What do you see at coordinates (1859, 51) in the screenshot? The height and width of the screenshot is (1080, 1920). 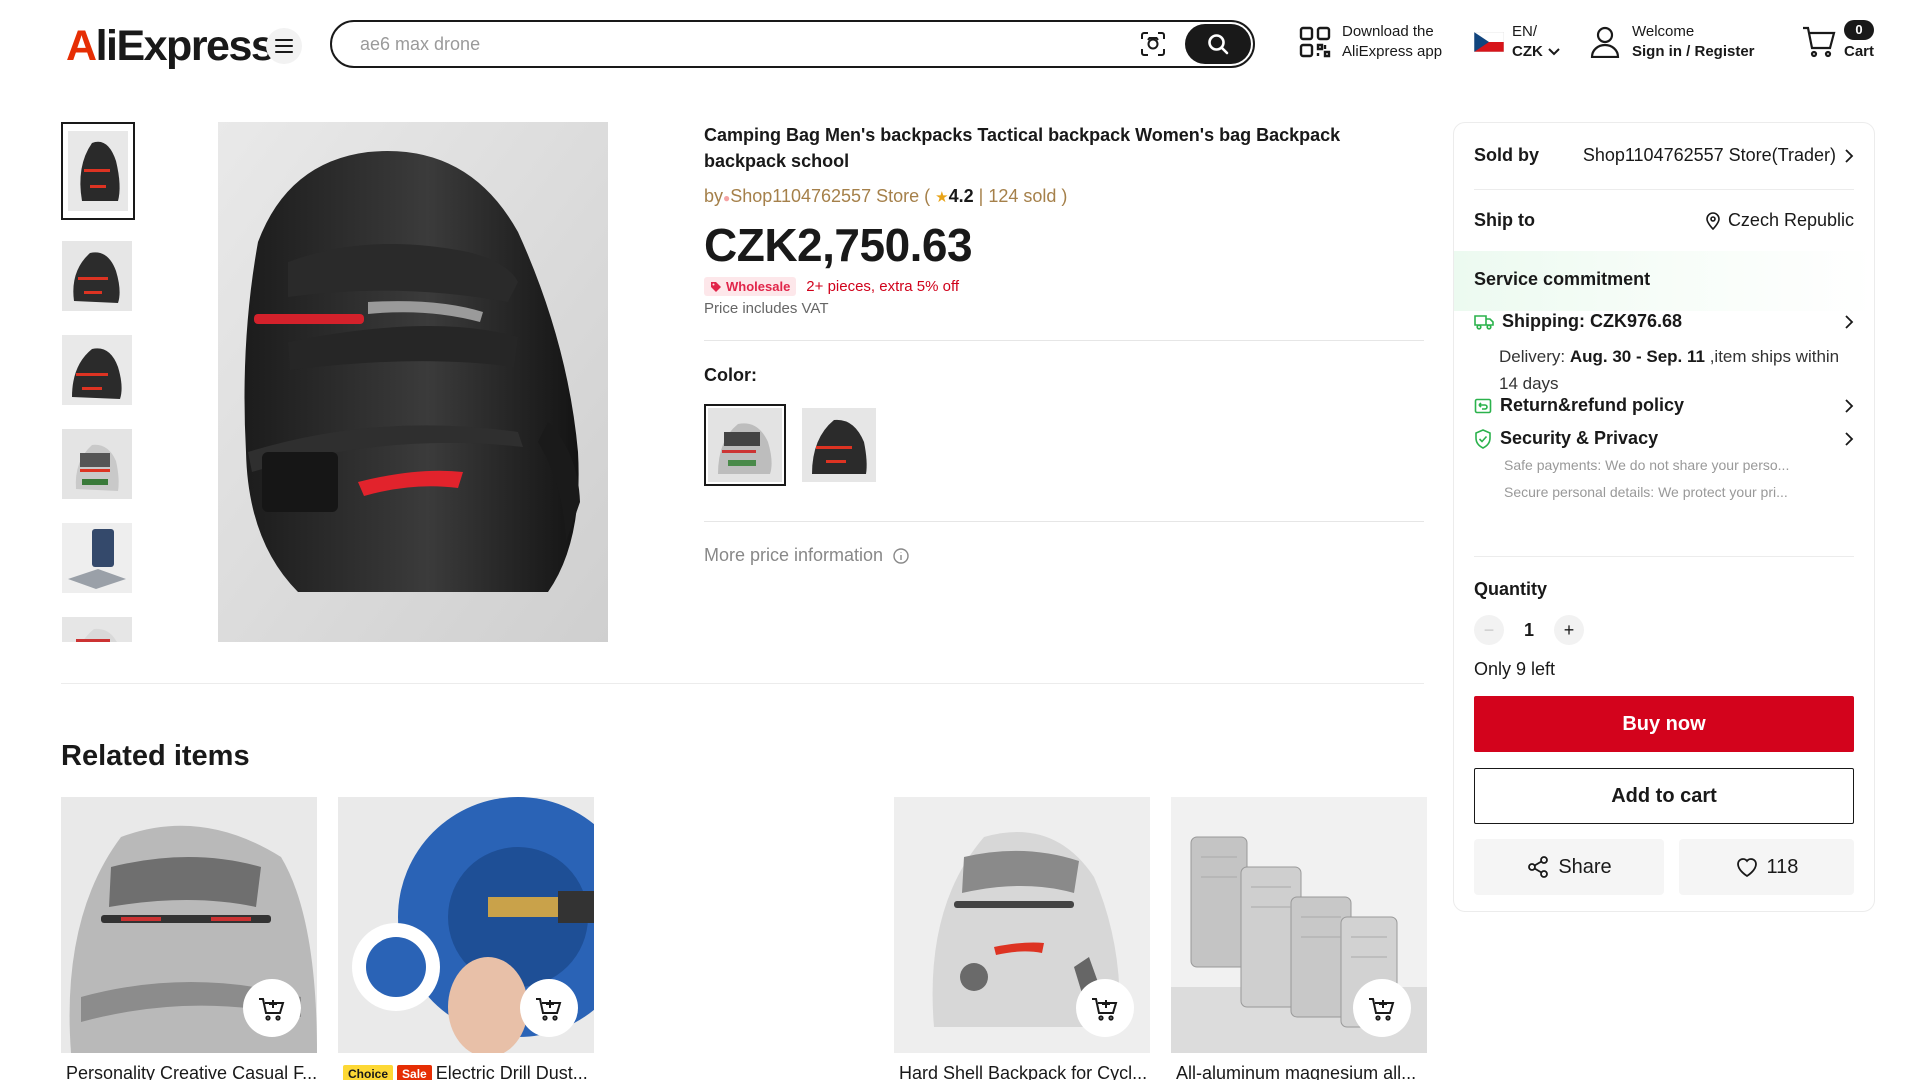 I see `cart-label: Cart` at bounding box center [1859, 51].